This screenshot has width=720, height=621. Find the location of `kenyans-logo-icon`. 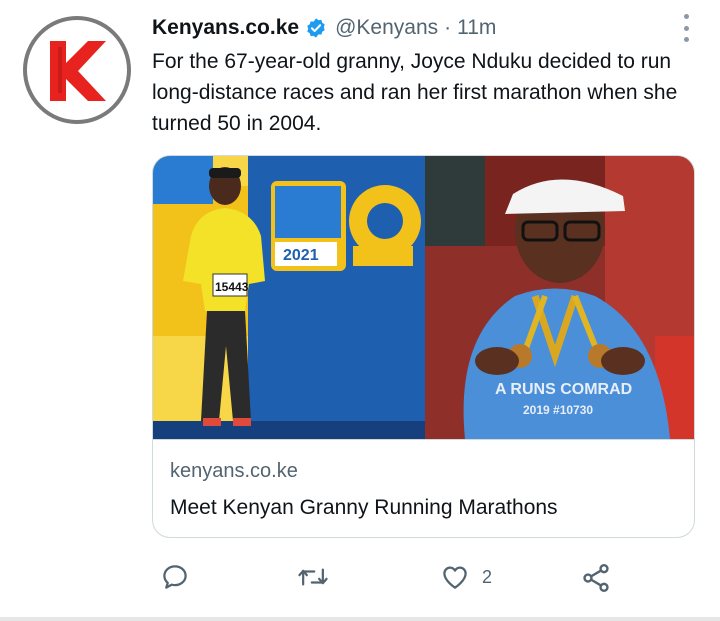

kenyans-logo-icon is located at coordinates (78, 71).